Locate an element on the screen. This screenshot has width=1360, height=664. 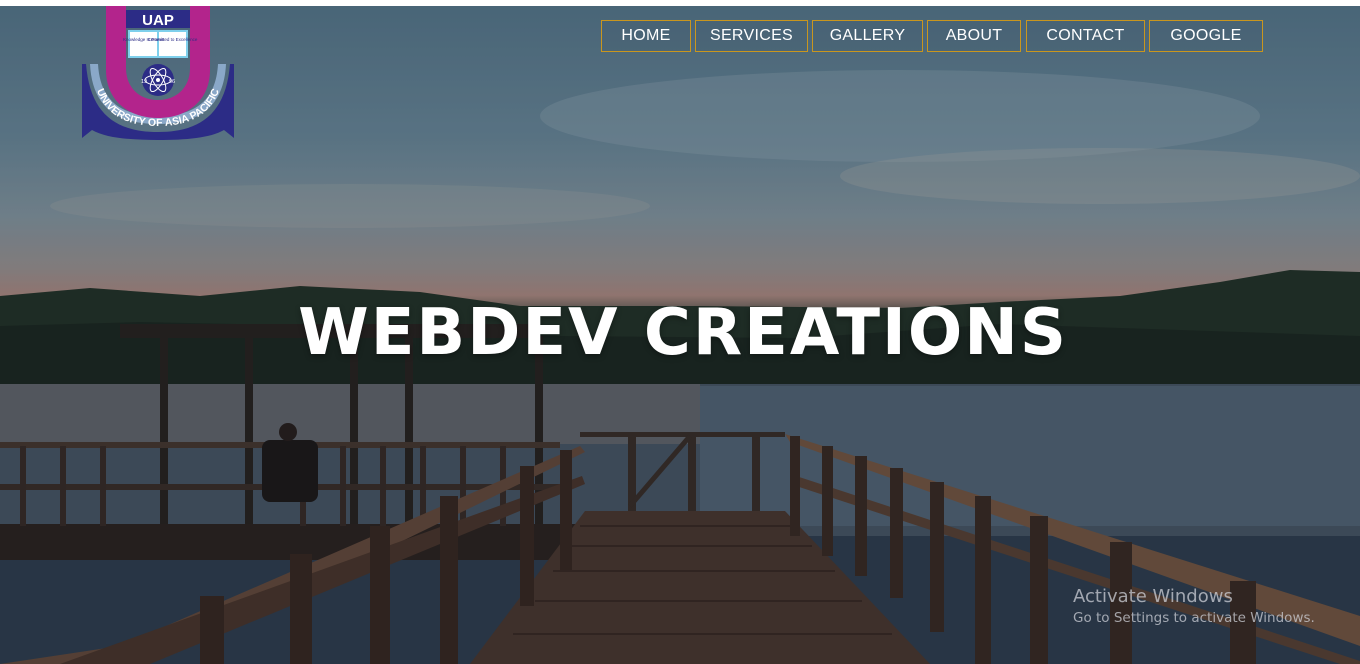
nav-google: GOOGLE is located at coordinates (1206, 36).